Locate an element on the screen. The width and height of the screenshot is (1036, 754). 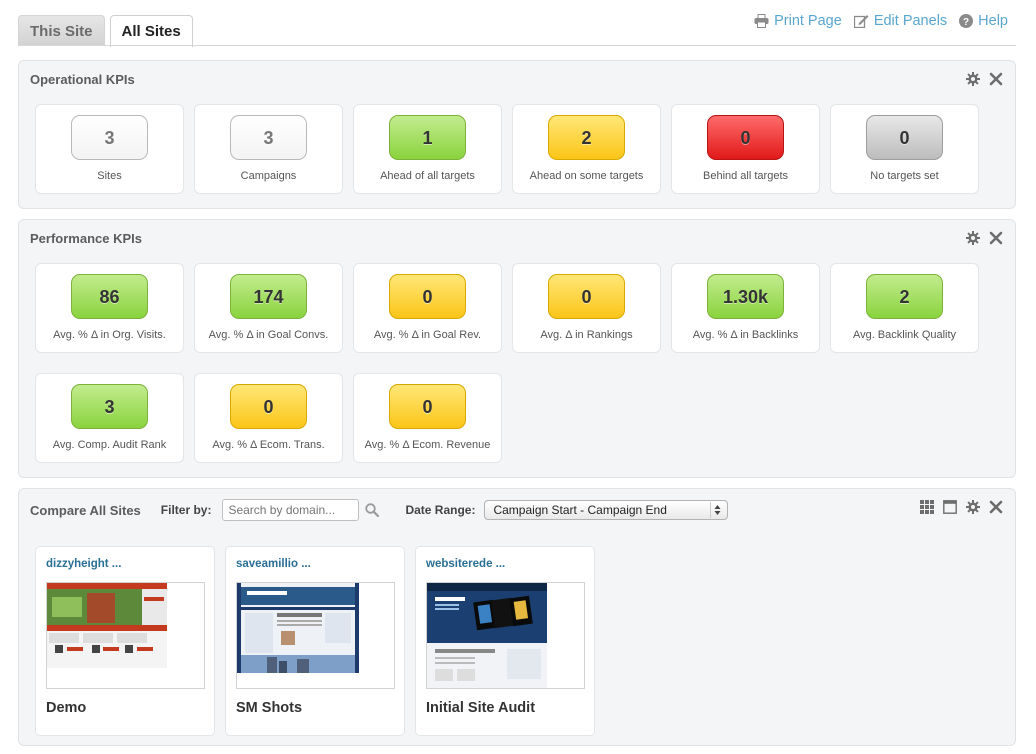
kpi-card: 86 Avg. % Δ in Org. Visits. is located at coordinates (109, 308).